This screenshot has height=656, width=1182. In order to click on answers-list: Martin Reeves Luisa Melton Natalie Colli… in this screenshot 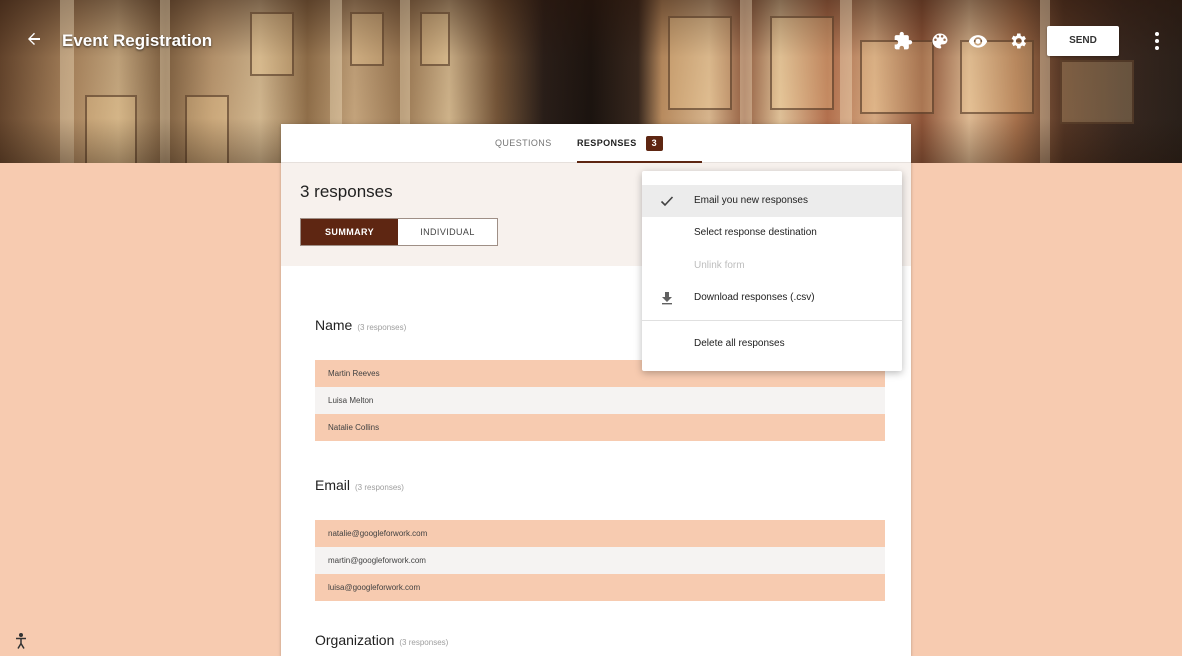, I will do `click(600, 400)`.